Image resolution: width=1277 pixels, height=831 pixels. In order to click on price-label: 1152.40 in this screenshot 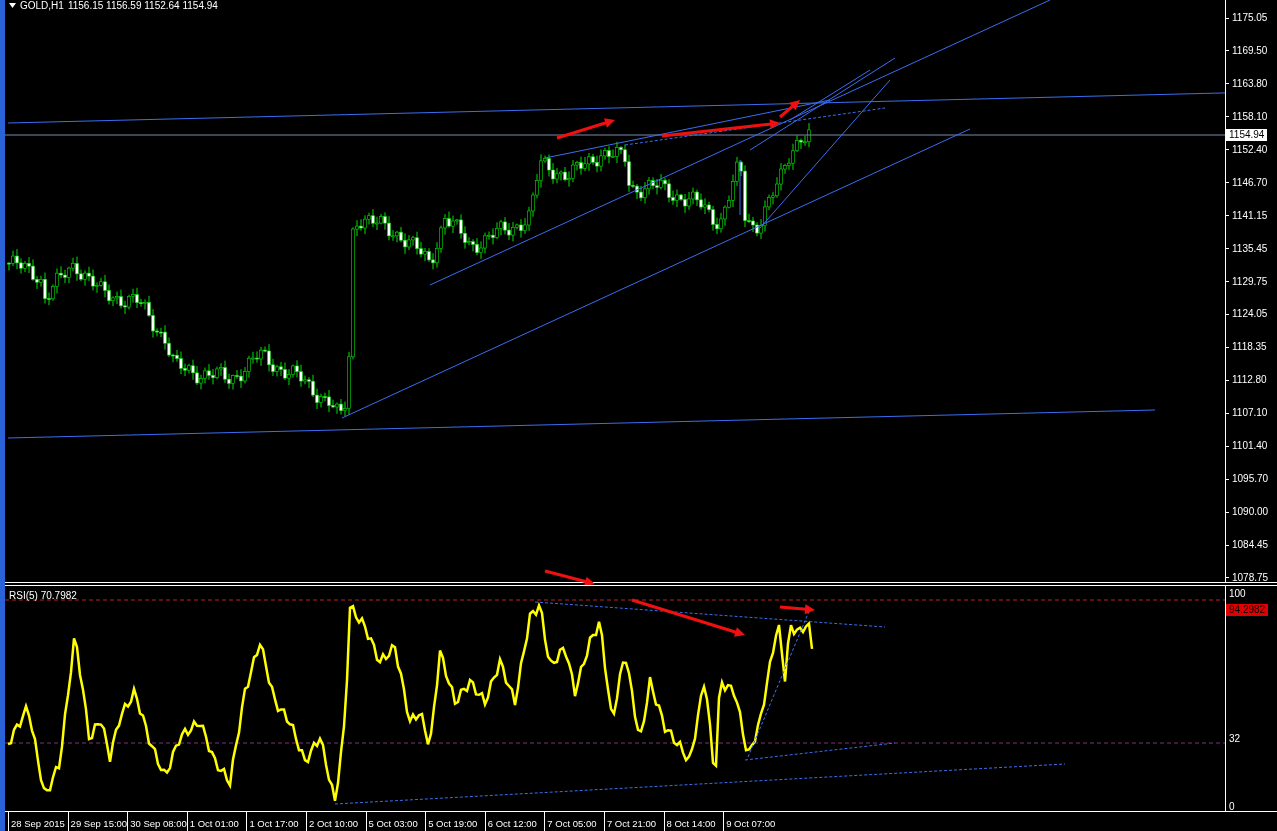, I will do `click(1250, 149)`.